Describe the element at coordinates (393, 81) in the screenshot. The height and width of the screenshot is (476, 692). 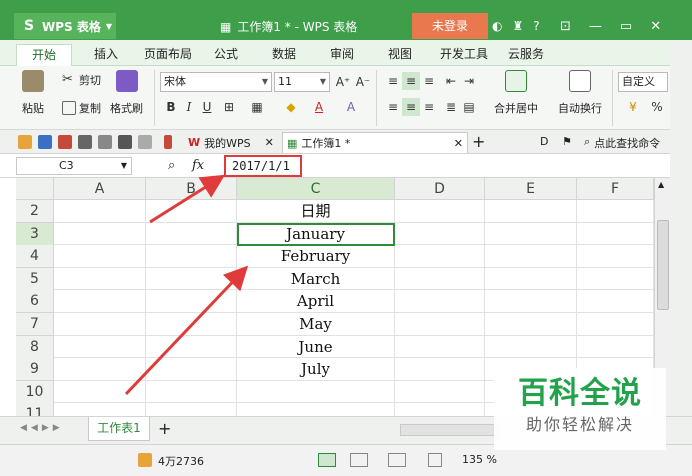
I see `align-top-icon: ≡` at that location.